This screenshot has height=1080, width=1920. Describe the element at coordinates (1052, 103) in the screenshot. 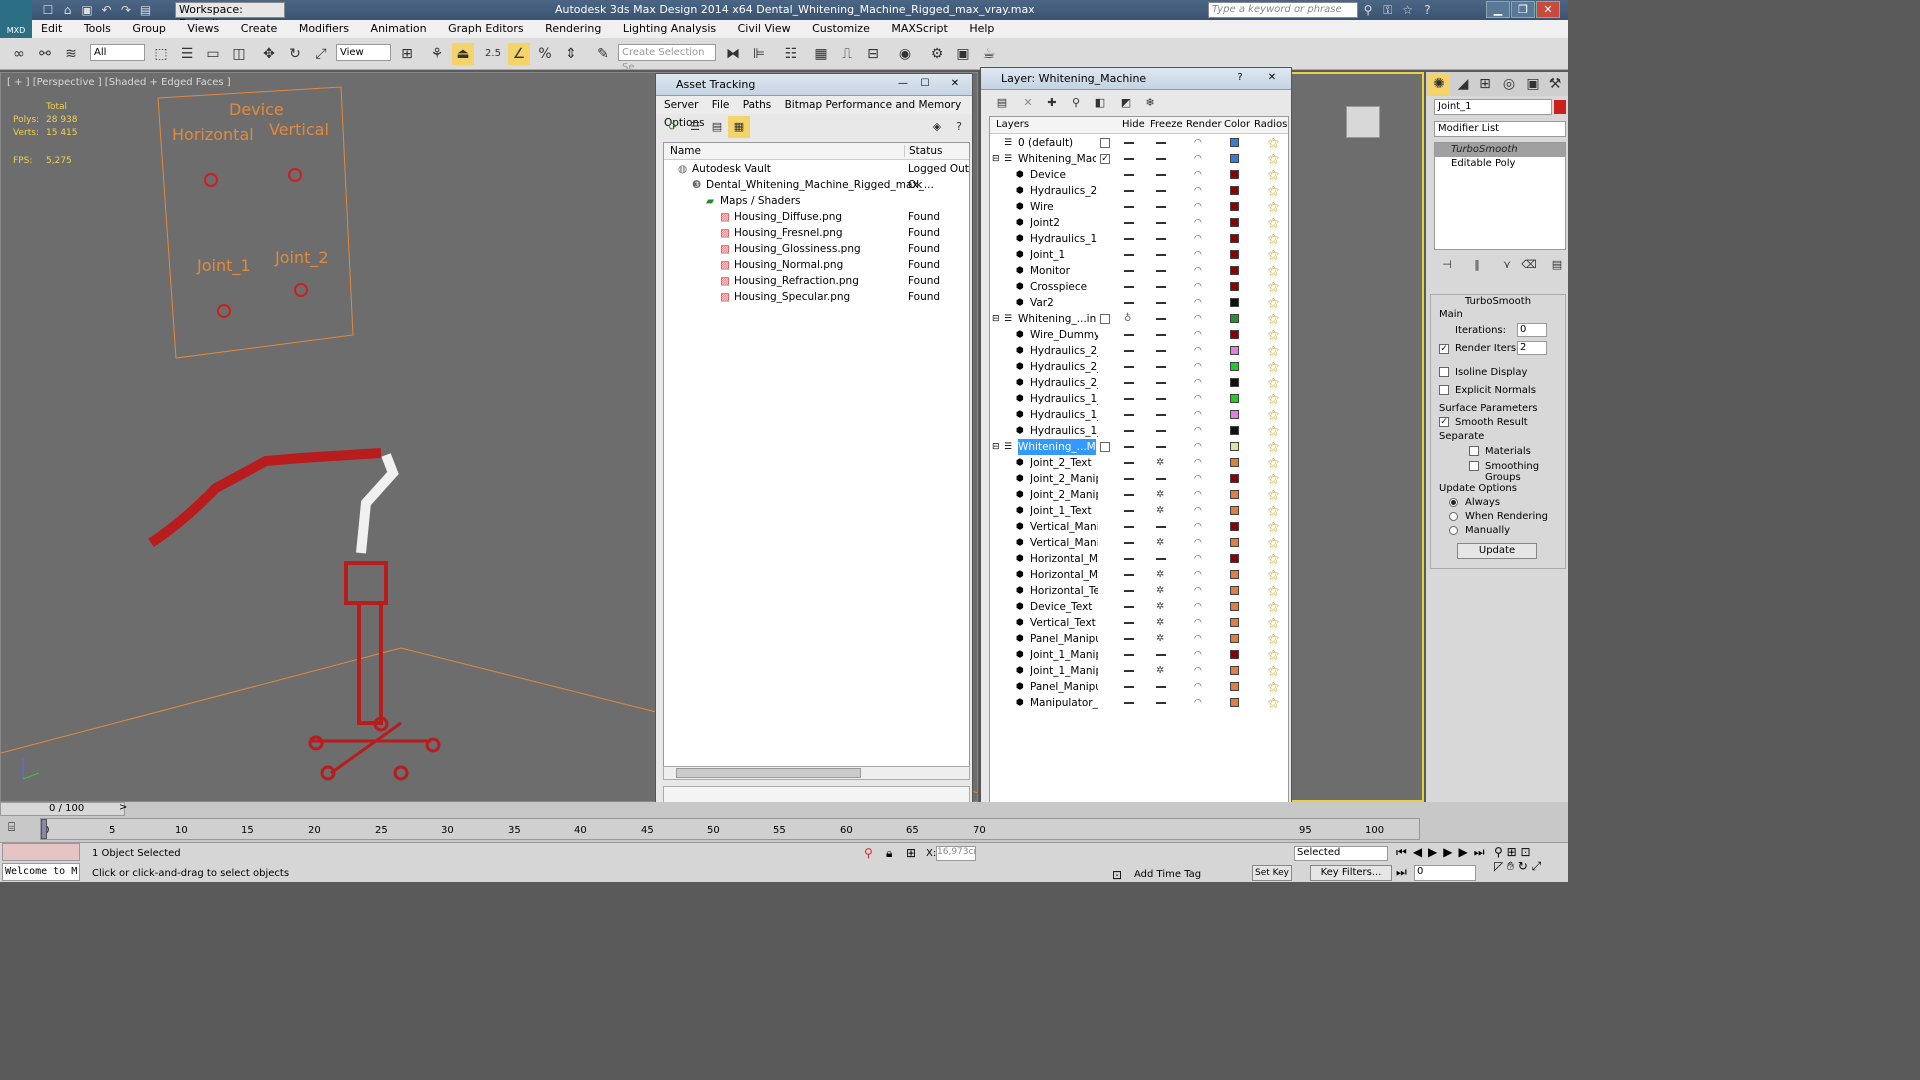

I see `add-to-layer-icon: ✚` at that location.